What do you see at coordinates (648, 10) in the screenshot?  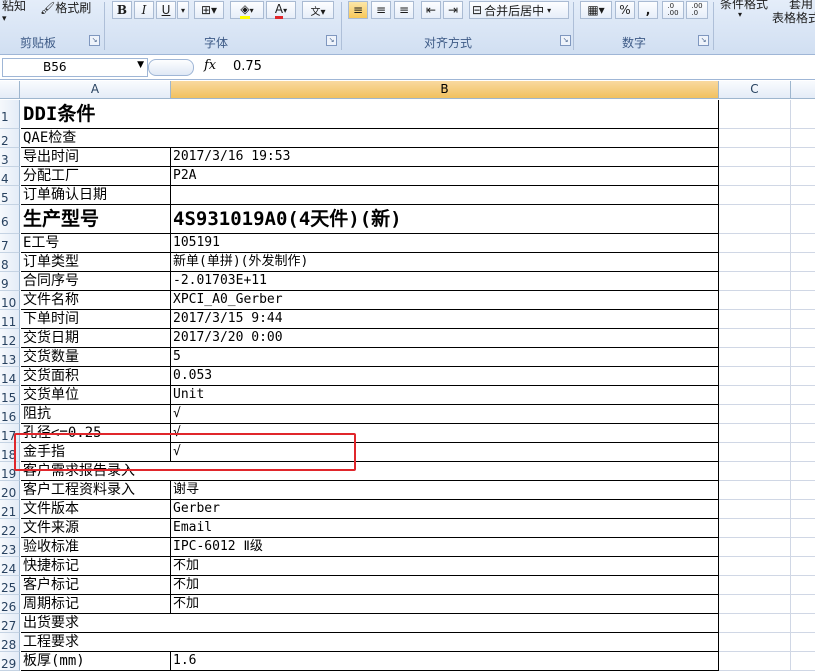 I see `comma-button: ,` at bounding box center [648, 10].